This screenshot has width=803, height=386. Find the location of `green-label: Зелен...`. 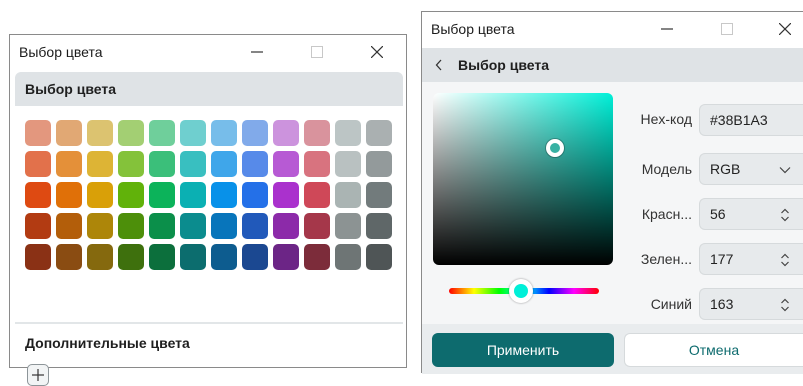

green-label: Зелен... is located at coordinates (666, 259).